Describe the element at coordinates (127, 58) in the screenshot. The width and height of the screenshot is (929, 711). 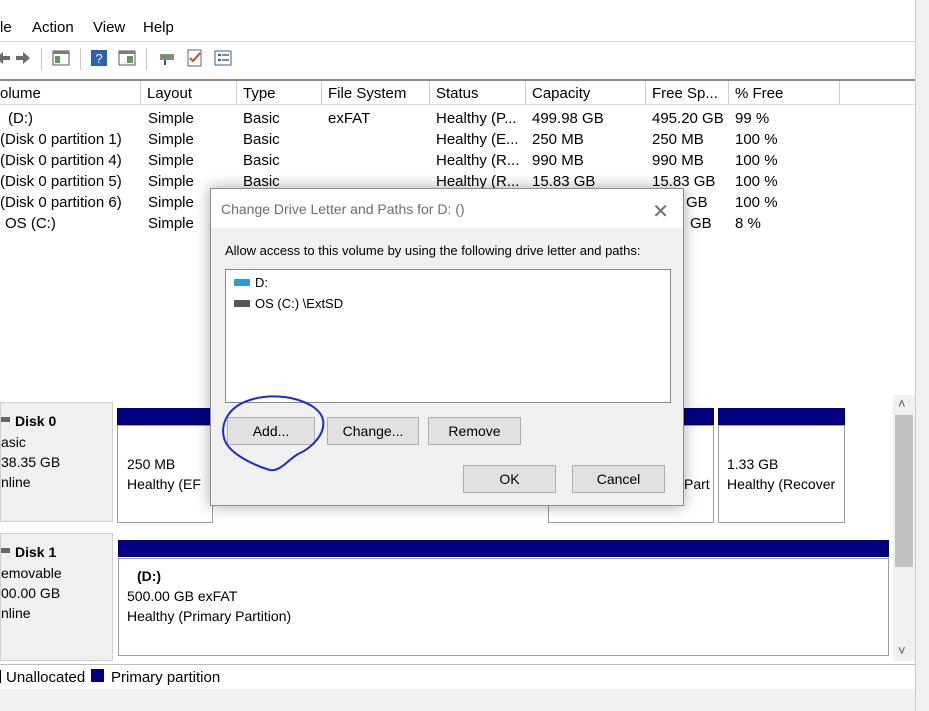
I see `properties-icon` at that location.